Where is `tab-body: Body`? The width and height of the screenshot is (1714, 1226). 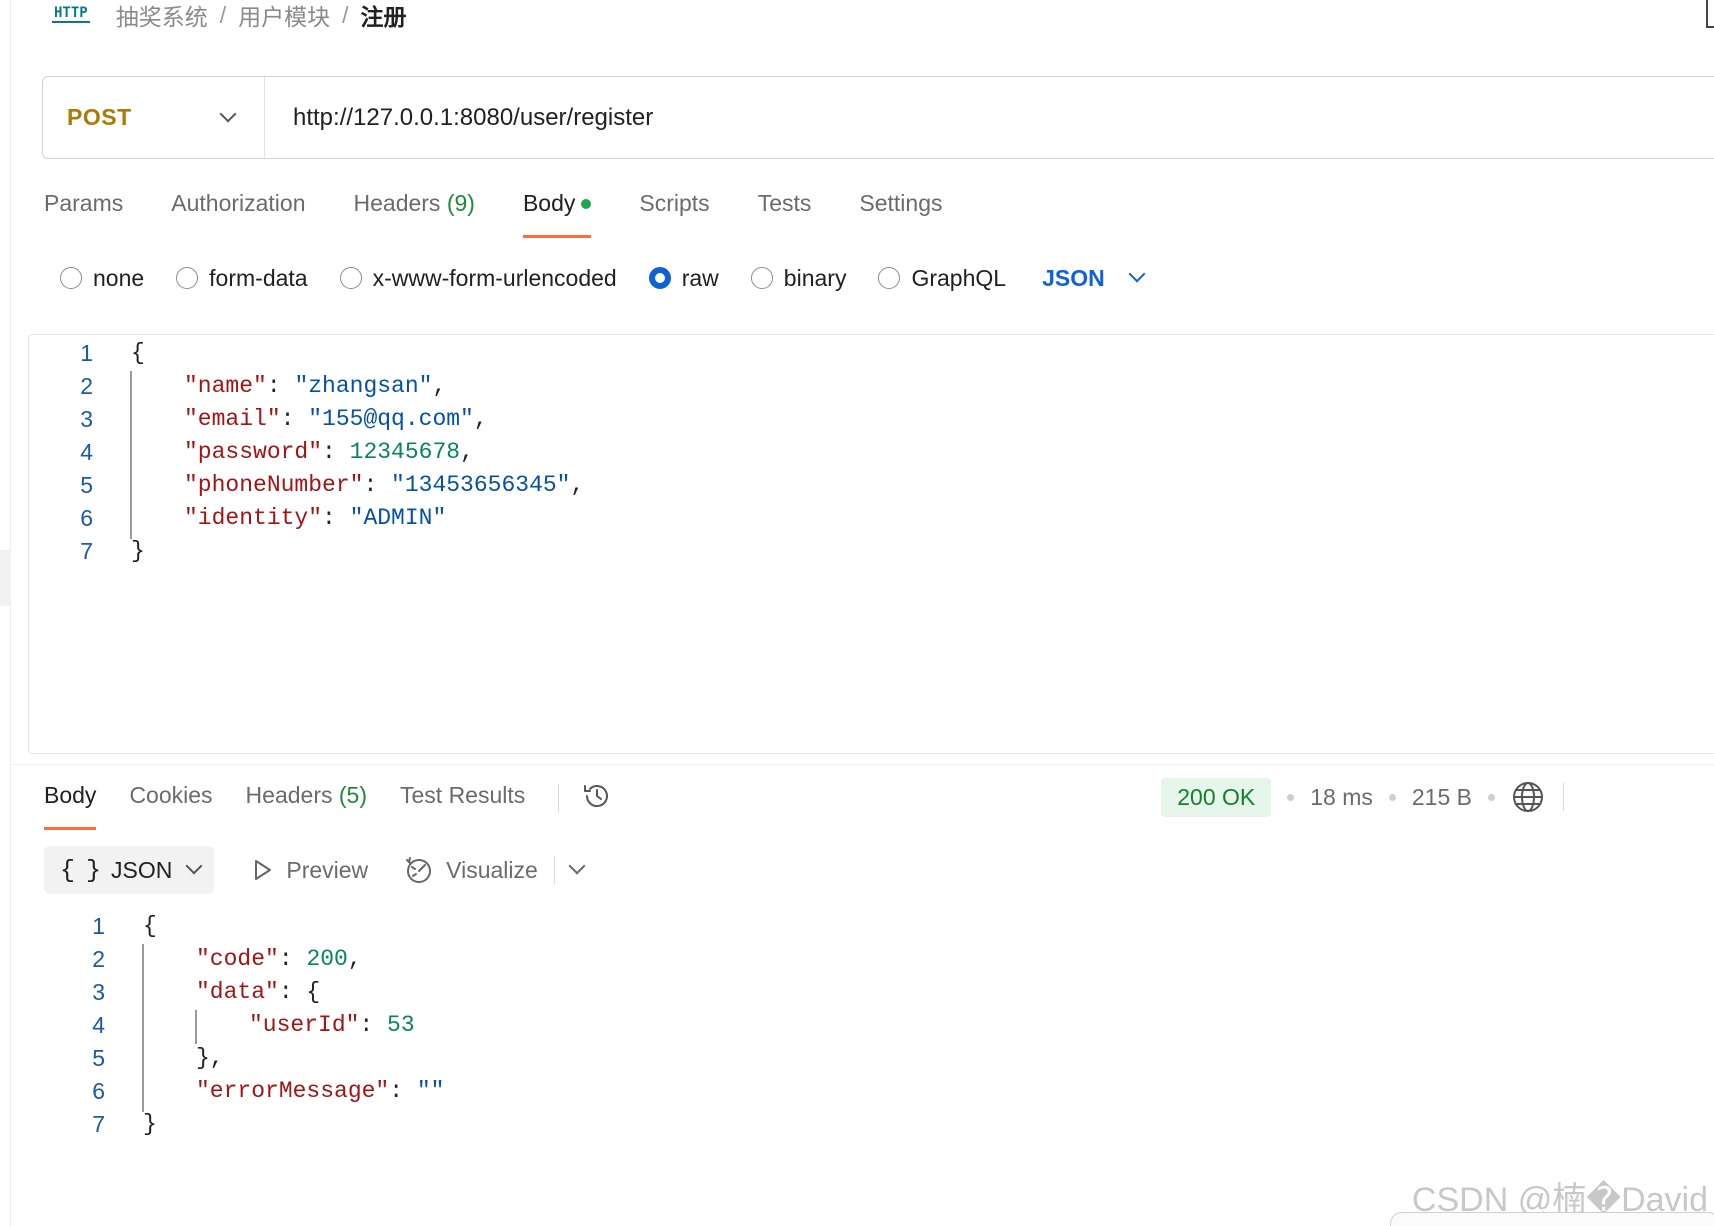
tab-body: Body is located at coordinates (557, 214).